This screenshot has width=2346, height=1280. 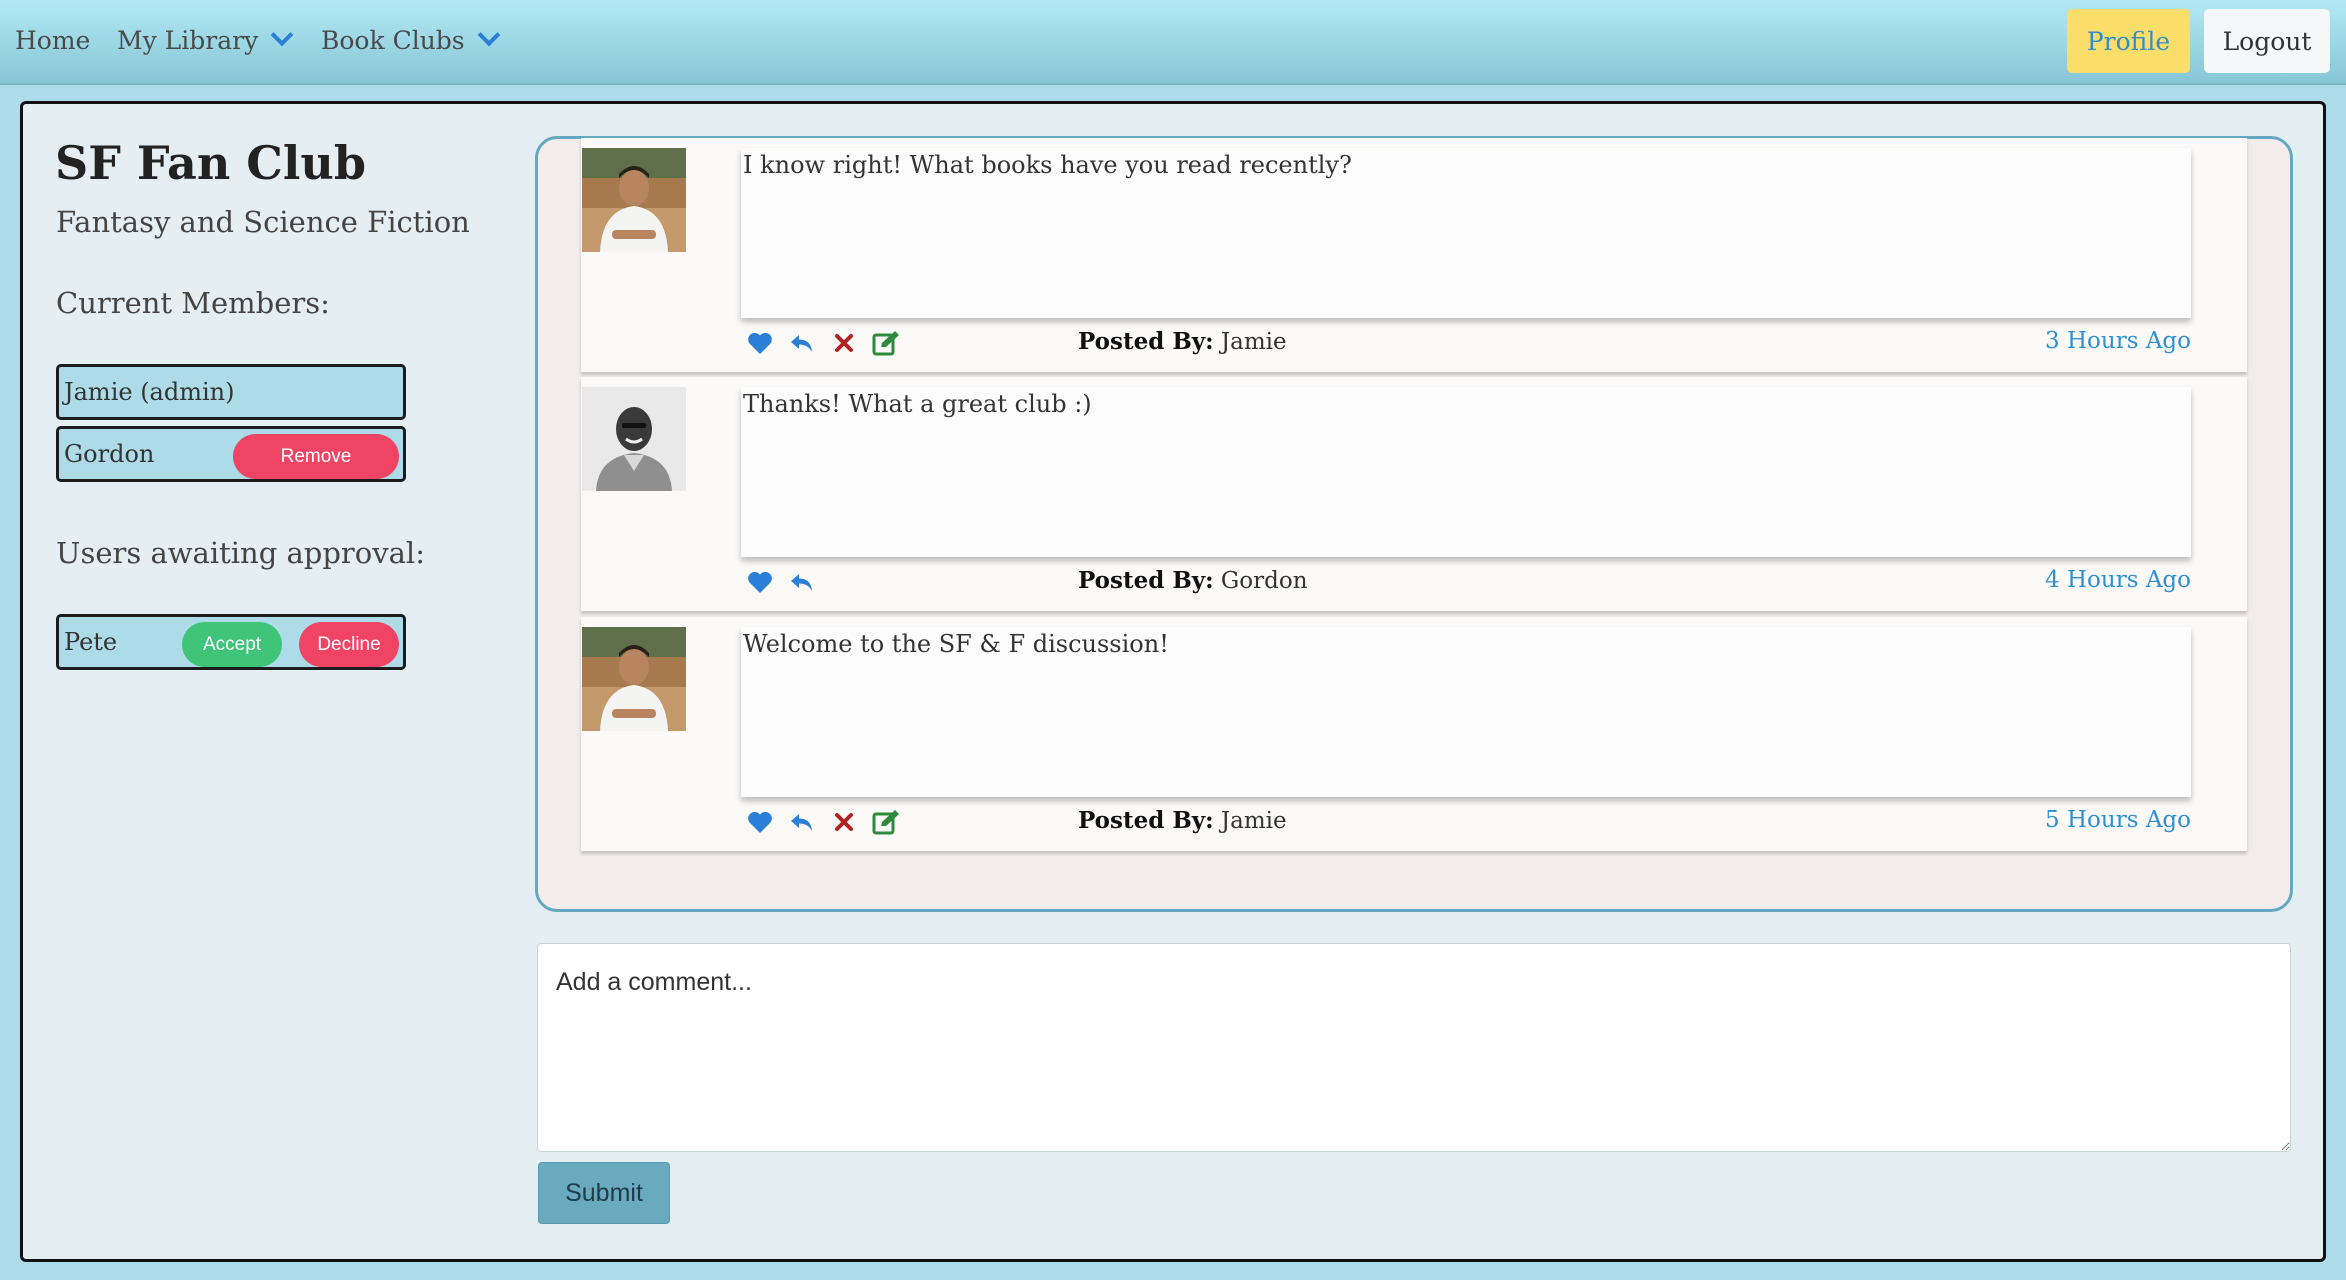 I want to click on pending-user-name: Pete, so click(x=91, y=642).